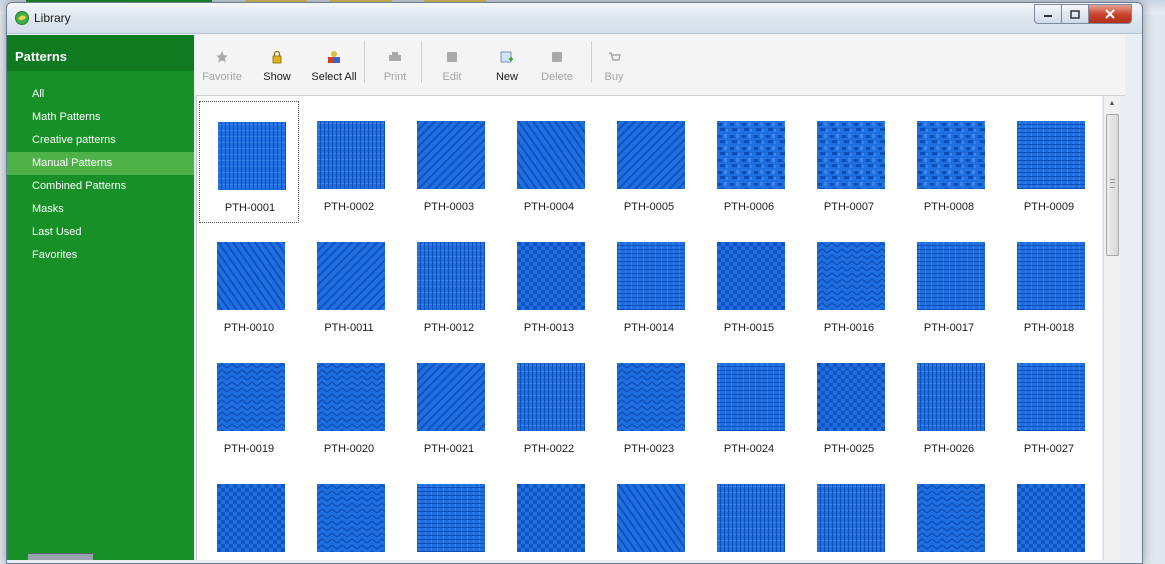 The height and width of the screenshot is (564, 1165). What do you see at coordinates (22, 18) in the screenshot?
I see `library-app-icon` at bounding box center [22, 18].